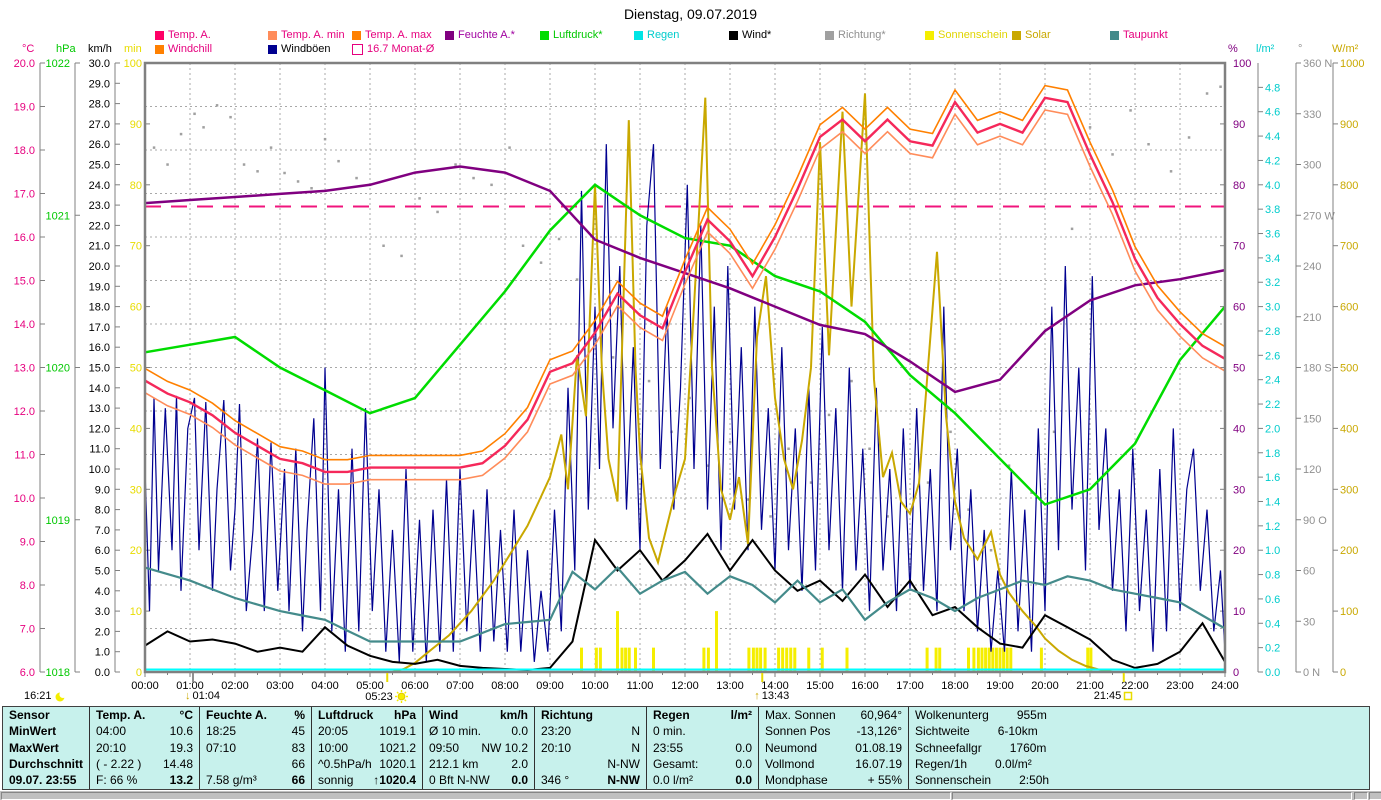 Image resolution: width=1381 pixels, height=800 pixels. I want to click on table-cell: 60,964°, so click(881, 714).